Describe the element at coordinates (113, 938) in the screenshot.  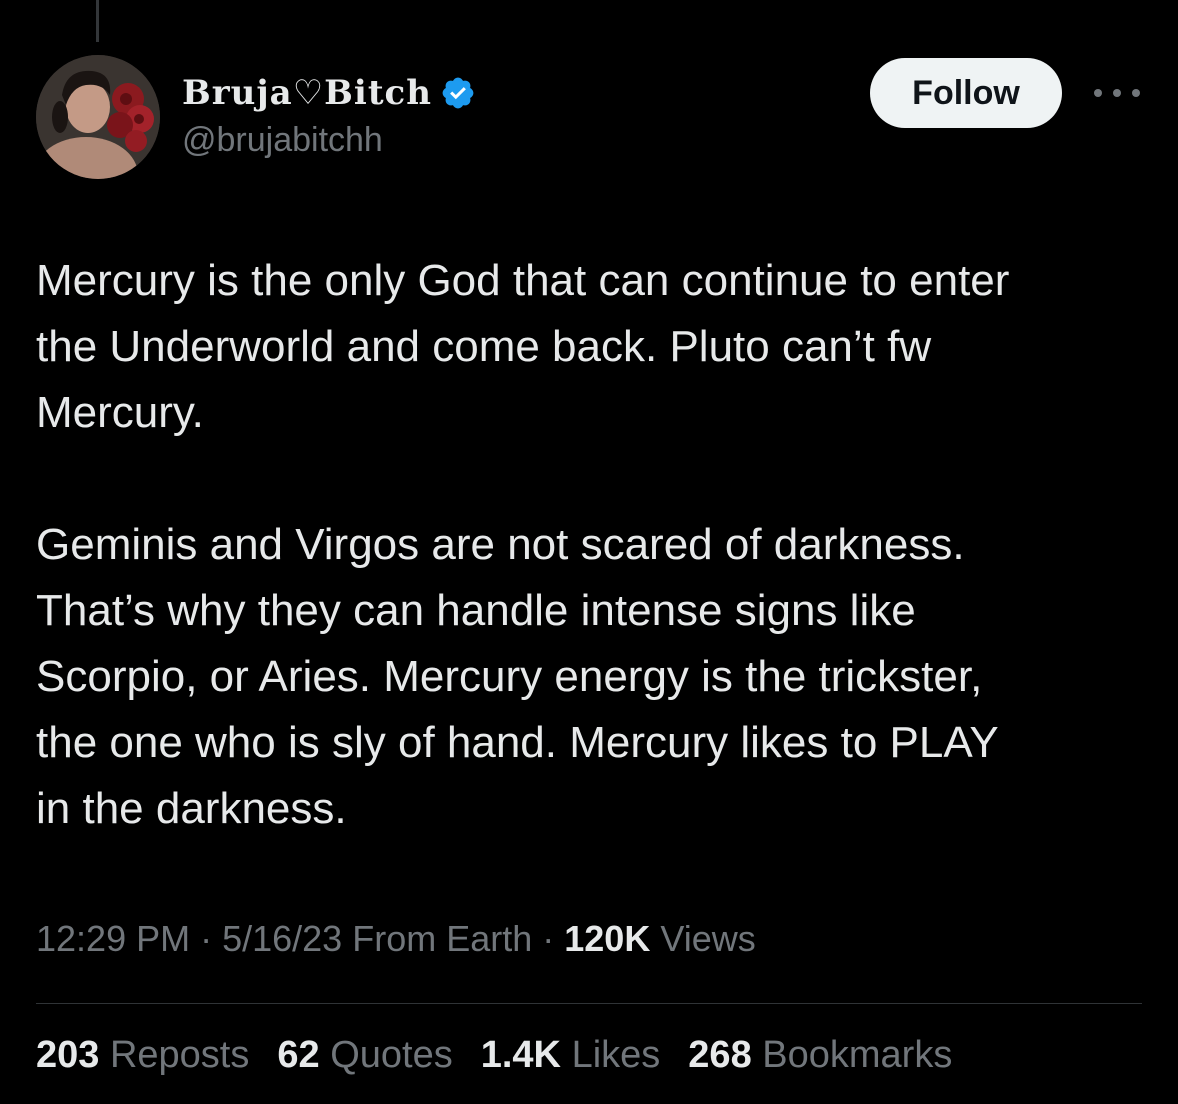
I see `tweet-time: 12:29 PM` at that location.